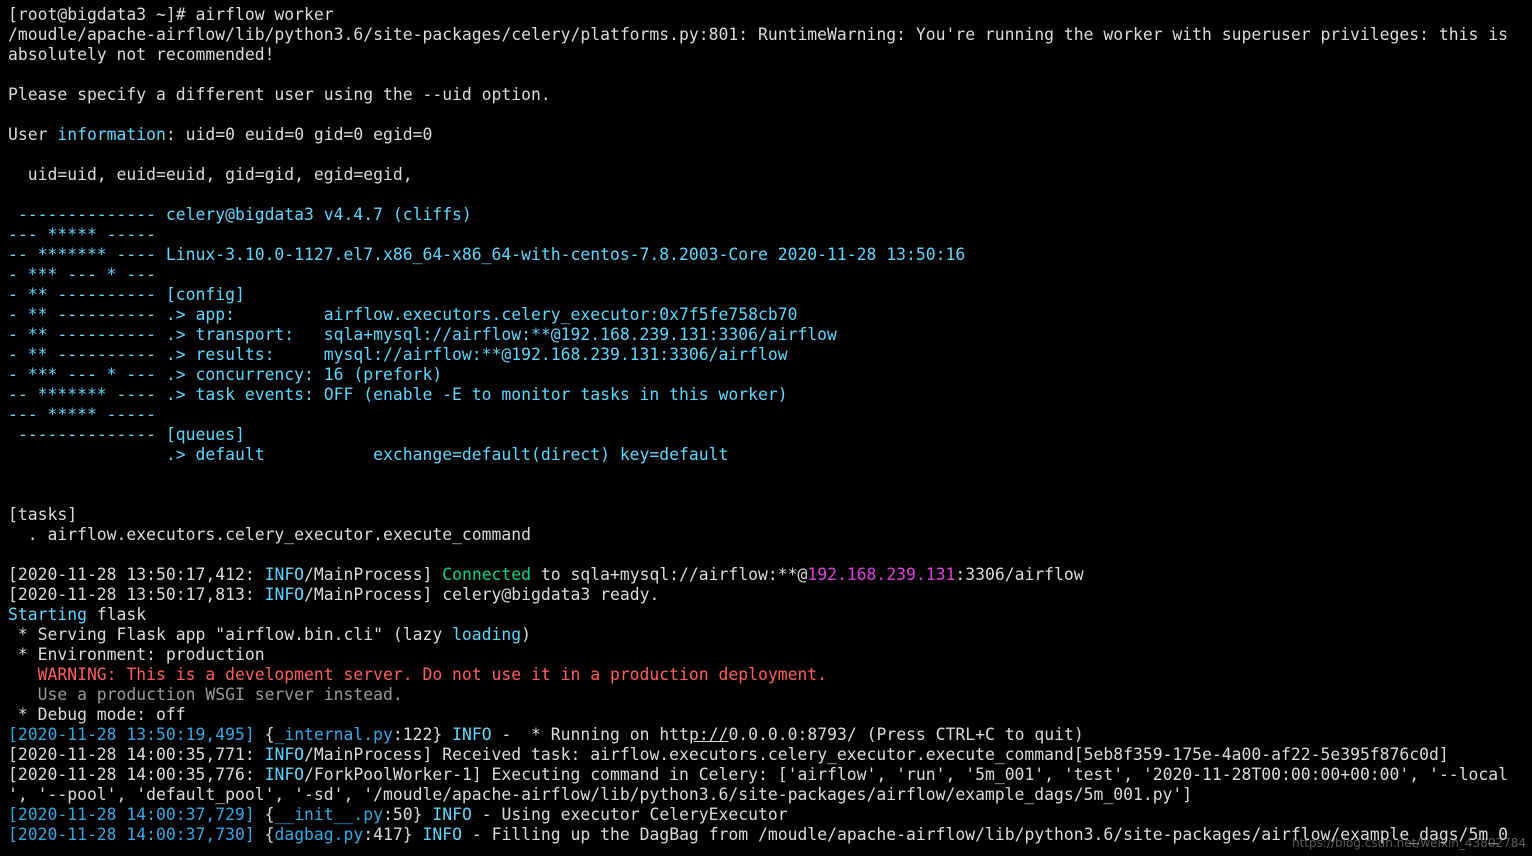  Describe the element at coordinates (770, 655) in the screenshot. I see `terminal-line: * Environment: production` at that location.